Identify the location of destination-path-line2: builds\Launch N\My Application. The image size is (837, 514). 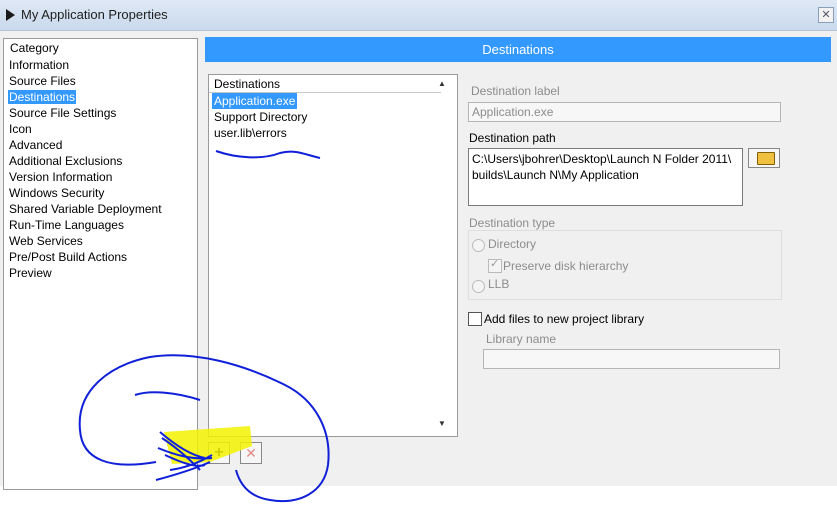
(555, 175).